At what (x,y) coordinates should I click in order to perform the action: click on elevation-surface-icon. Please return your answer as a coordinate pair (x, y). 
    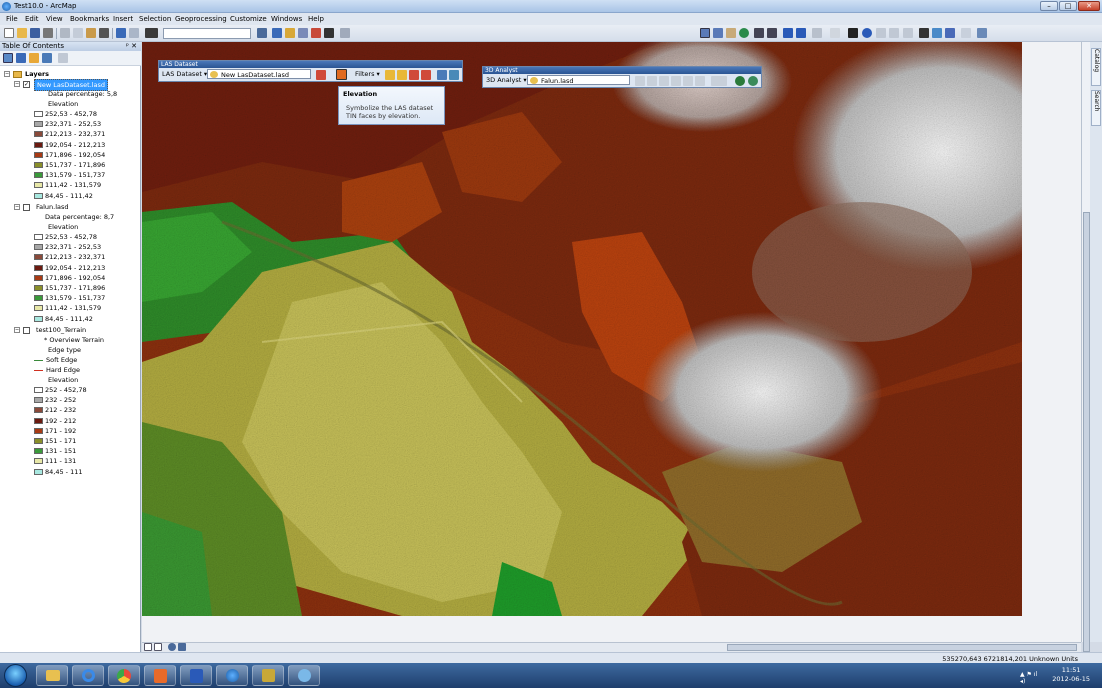
    Looking at the image, I should click on (341, 74).